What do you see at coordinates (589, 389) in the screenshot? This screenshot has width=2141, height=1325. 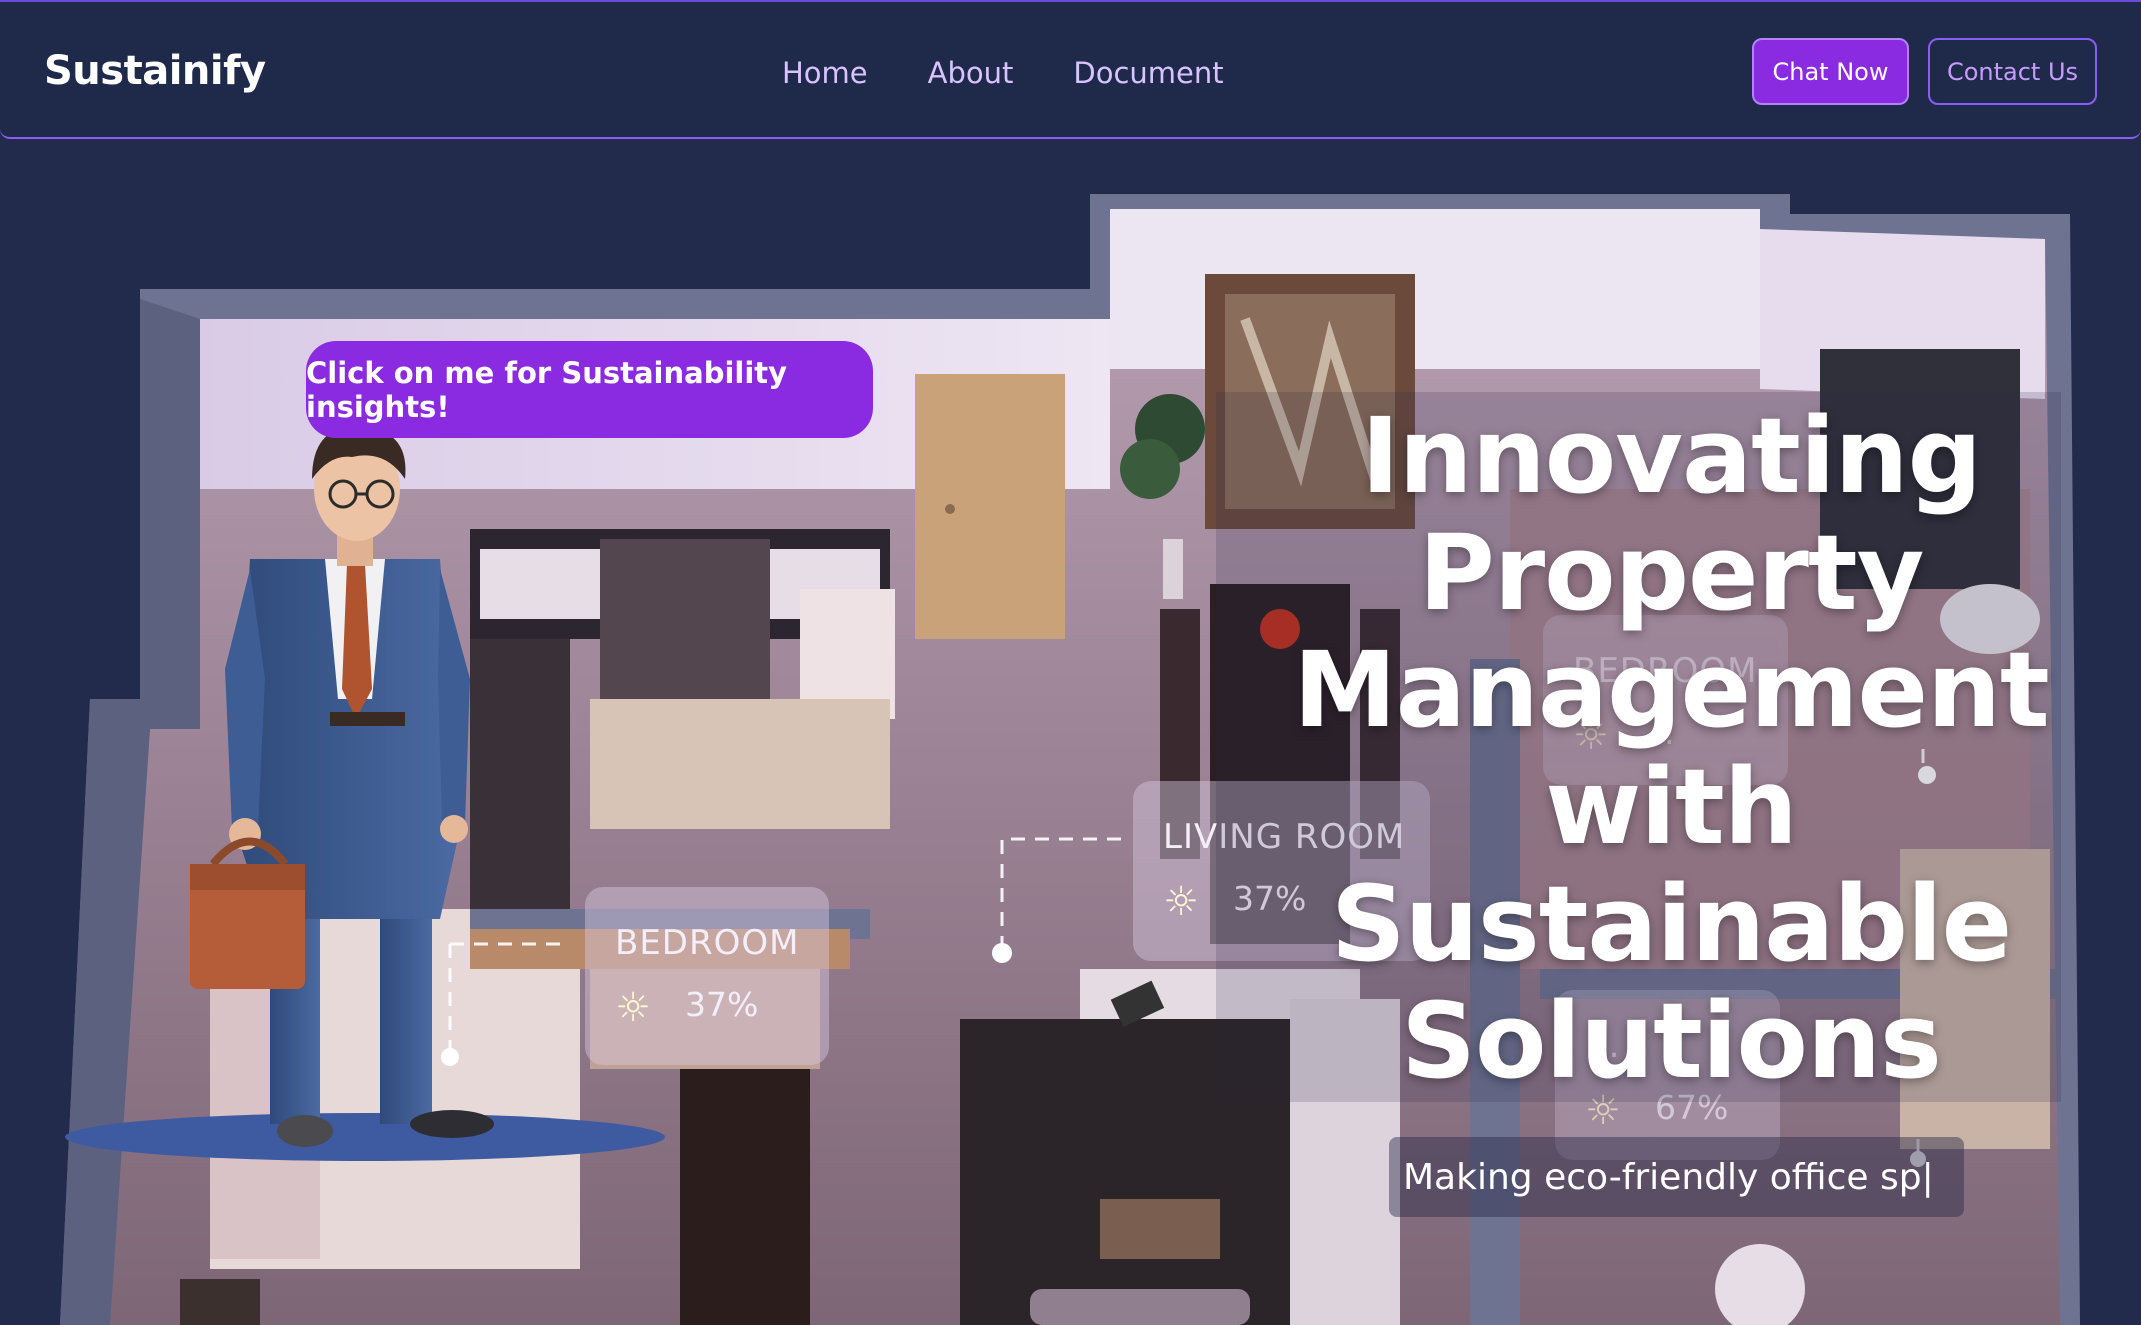 I see `assistant-speech-bubble: Click on me for Sustainability insights!` at bounding box center [589, 389].